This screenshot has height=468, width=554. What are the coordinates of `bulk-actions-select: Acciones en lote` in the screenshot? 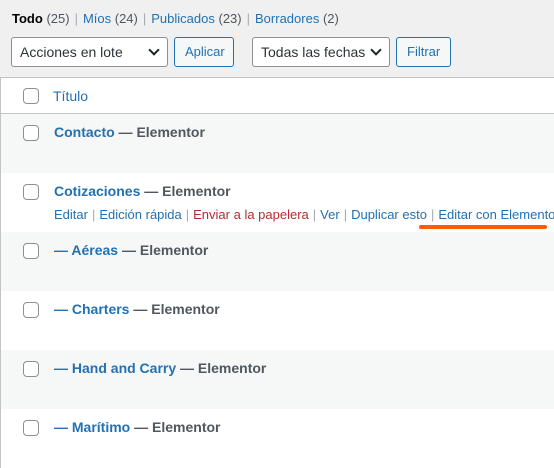 It's located at (89, 52).